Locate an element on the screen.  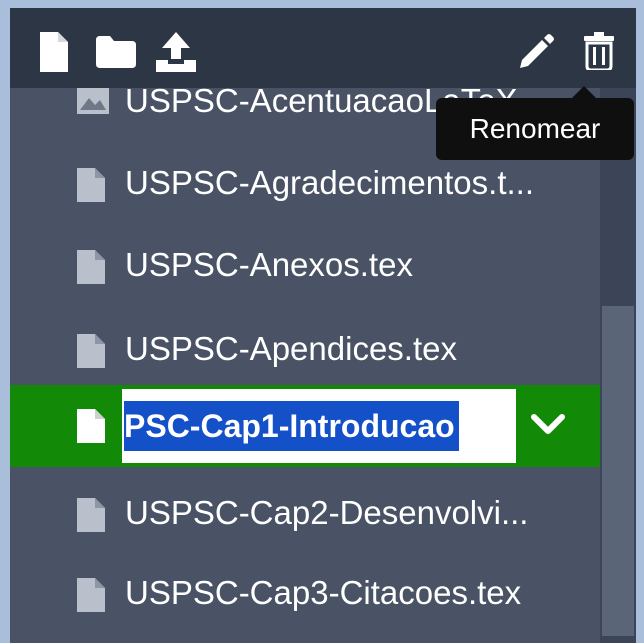
rename-tooltip: Renomear is located at coordinates (535, 123).